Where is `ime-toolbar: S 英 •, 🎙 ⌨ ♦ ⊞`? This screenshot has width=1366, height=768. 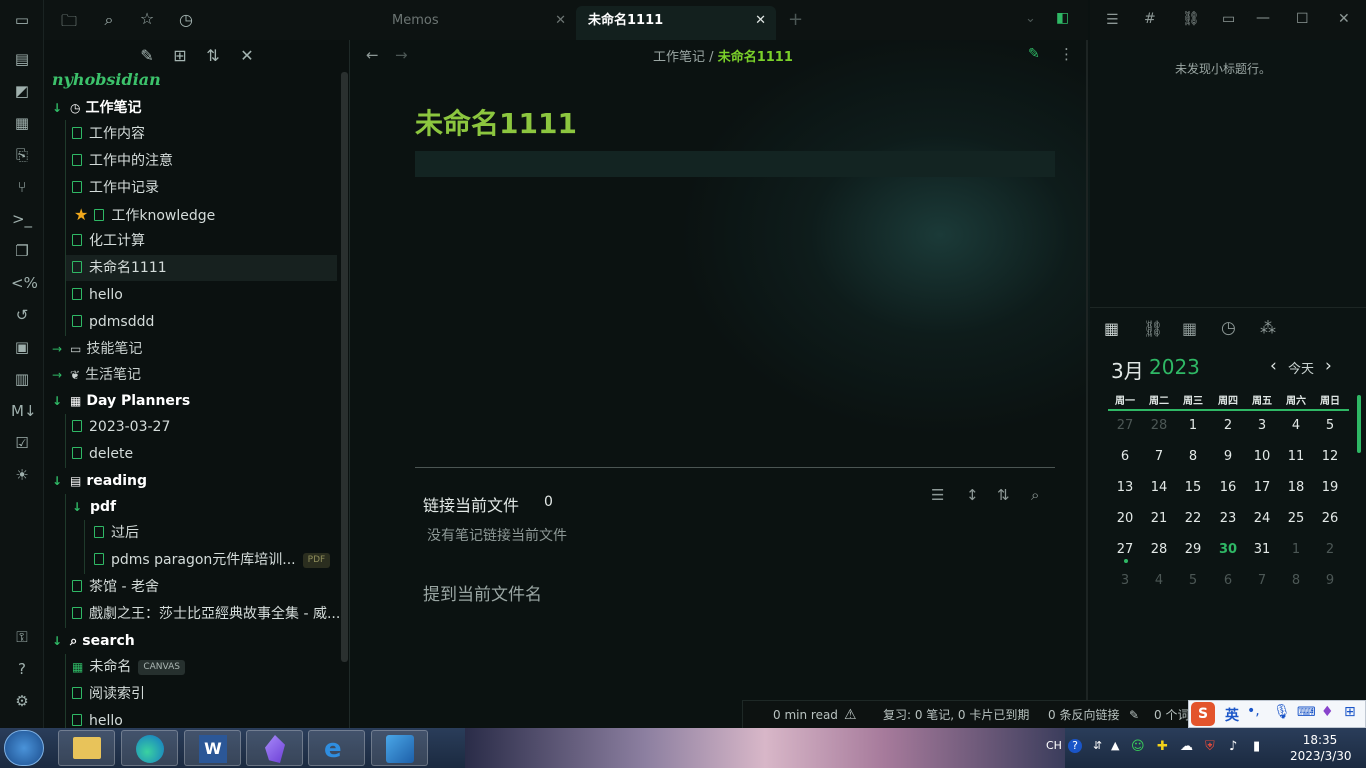 ime-toolbar: S 英 •, 🎙 ⌨ ♦ ⊞ is located at coordinates (1277, 714).